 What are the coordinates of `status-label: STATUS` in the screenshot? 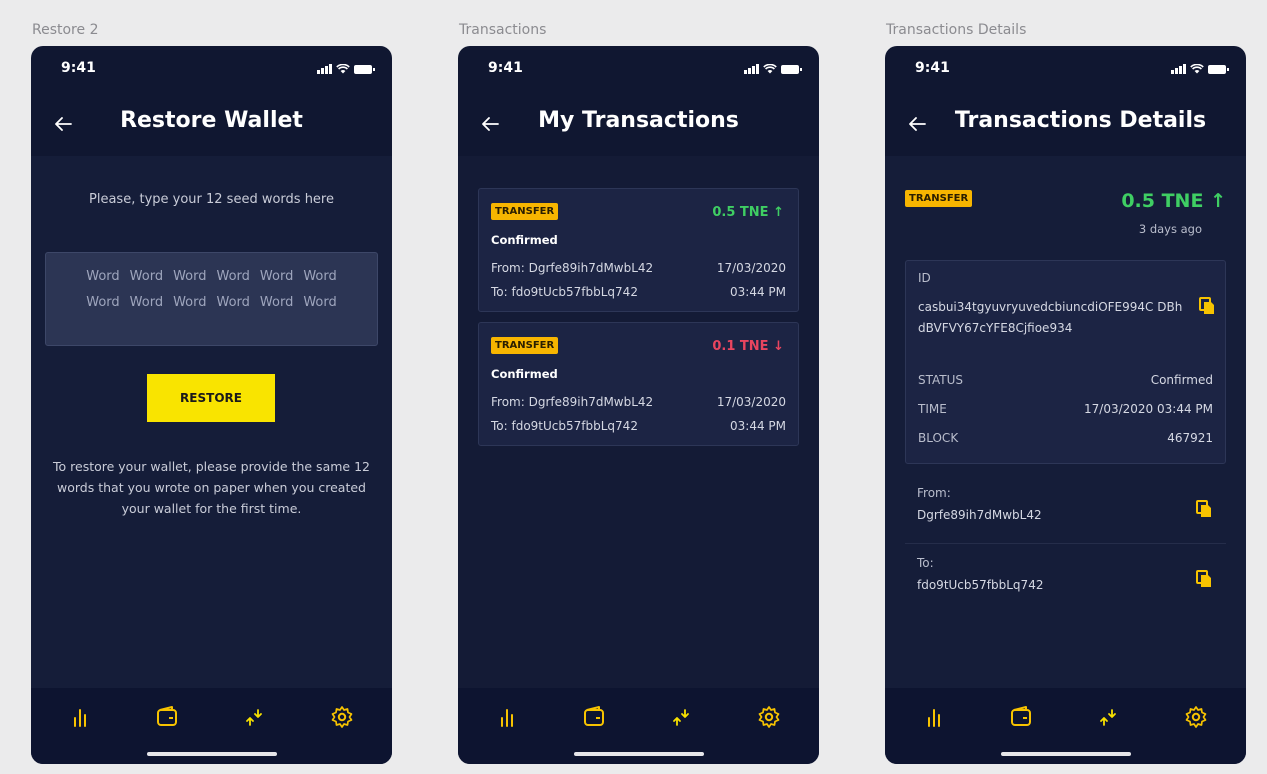 It's located at (941, 380).